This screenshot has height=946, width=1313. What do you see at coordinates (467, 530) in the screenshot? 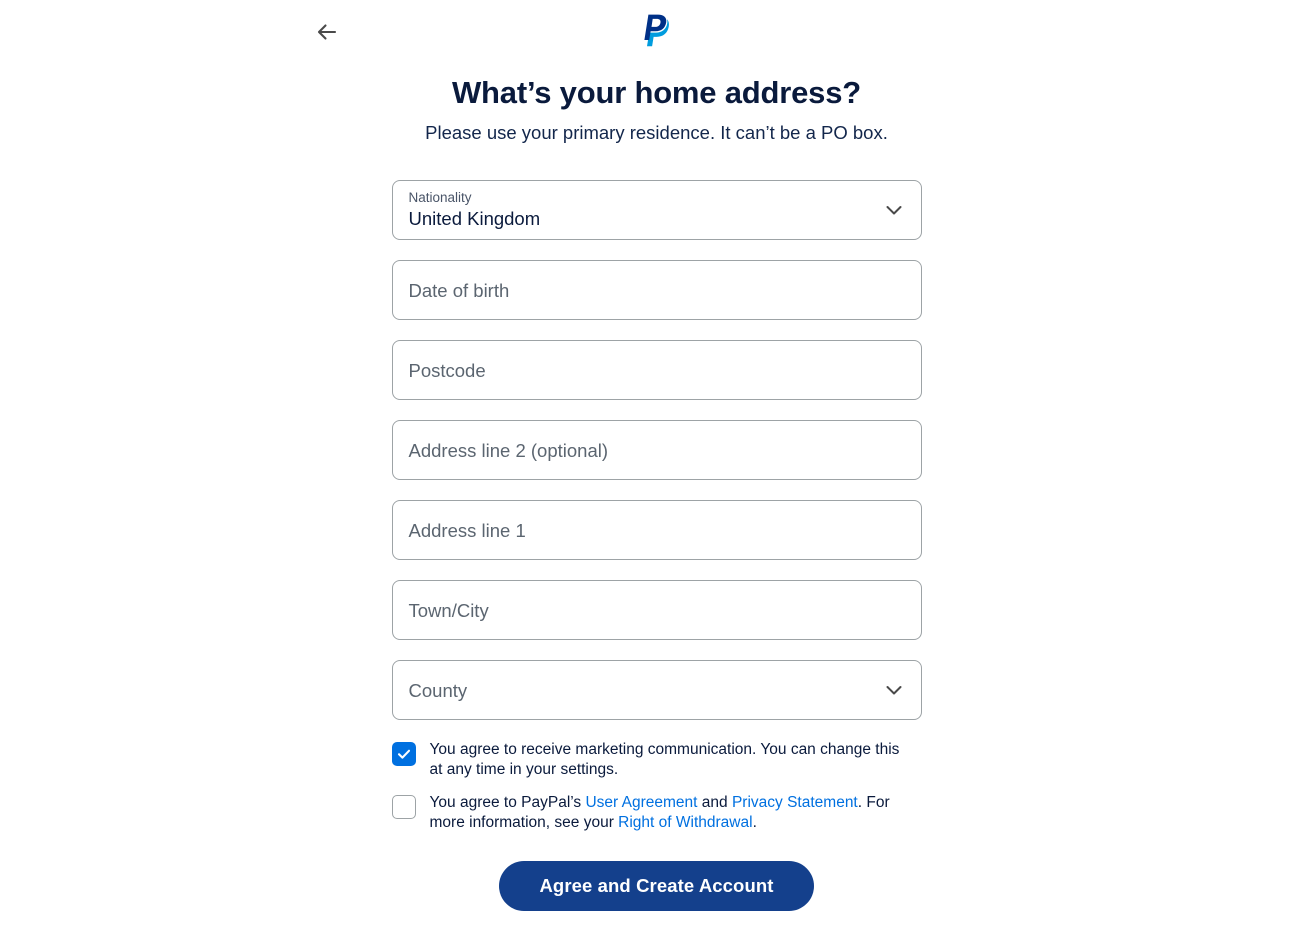
I see `address-line-1-placeholder: Address line 1` at bounding box center [467, 530].